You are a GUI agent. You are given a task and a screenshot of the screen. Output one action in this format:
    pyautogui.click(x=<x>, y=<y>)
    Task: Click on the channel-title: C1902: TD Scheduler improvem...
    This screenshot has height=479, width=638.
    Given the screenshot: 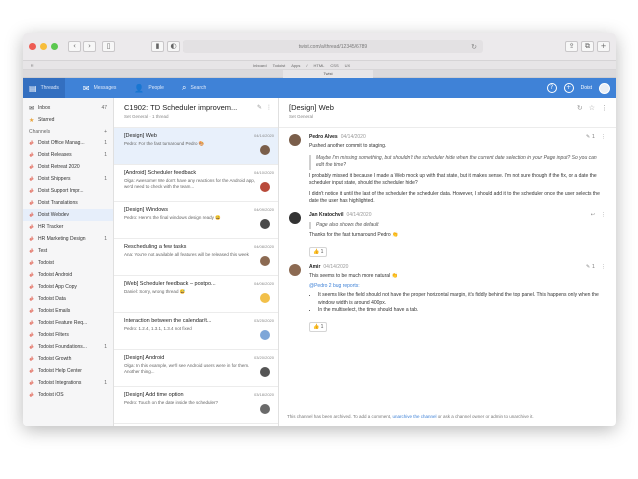 What is the action you would take?
    pyautogui.click(x=181, y=107)
    